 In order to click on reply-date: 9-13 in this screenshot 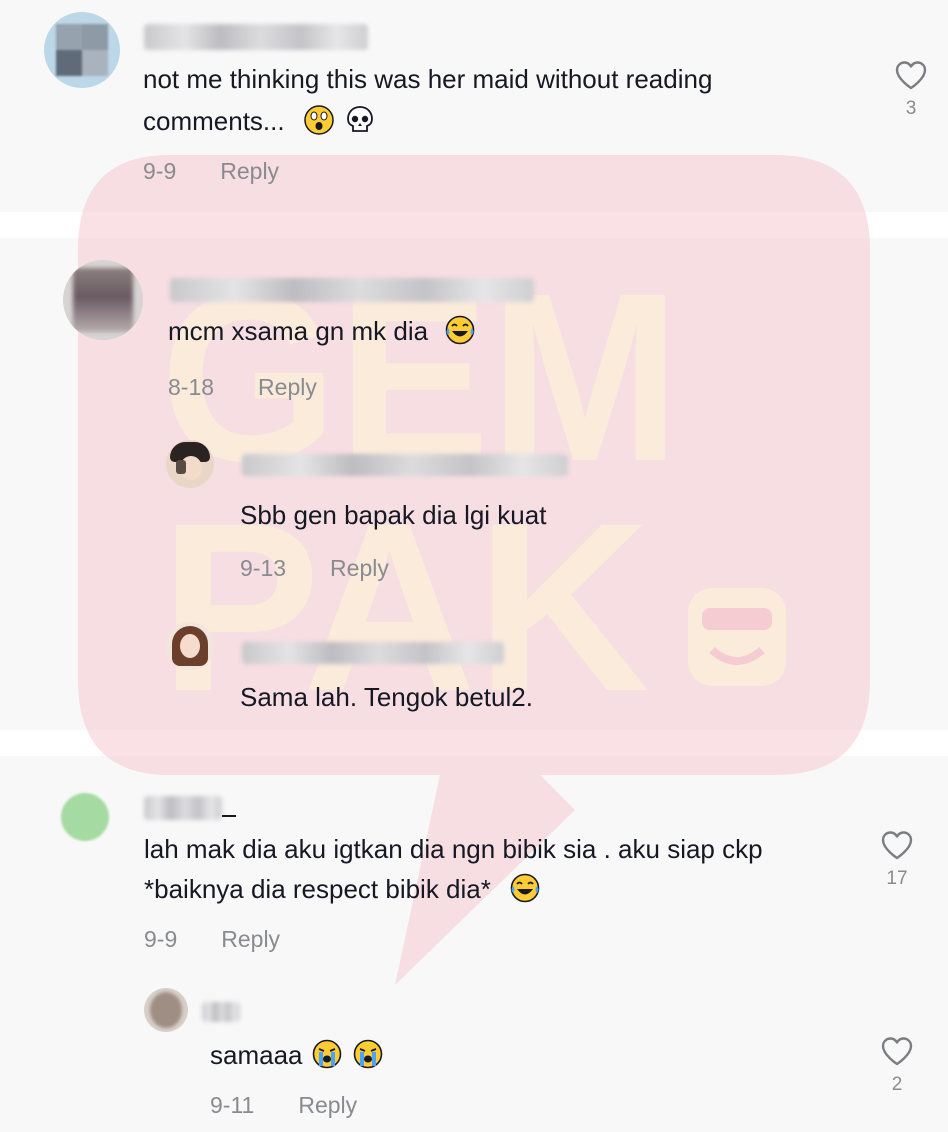, I will do `click(263, 568)`.